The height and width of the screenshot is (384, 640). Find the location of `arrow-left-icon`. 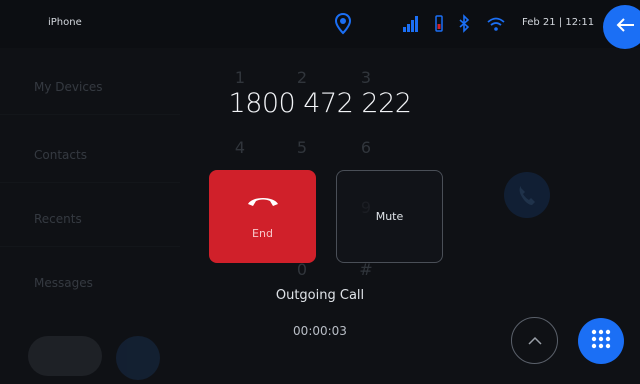

arrow-left-icon is located at coordinates (625, 27).